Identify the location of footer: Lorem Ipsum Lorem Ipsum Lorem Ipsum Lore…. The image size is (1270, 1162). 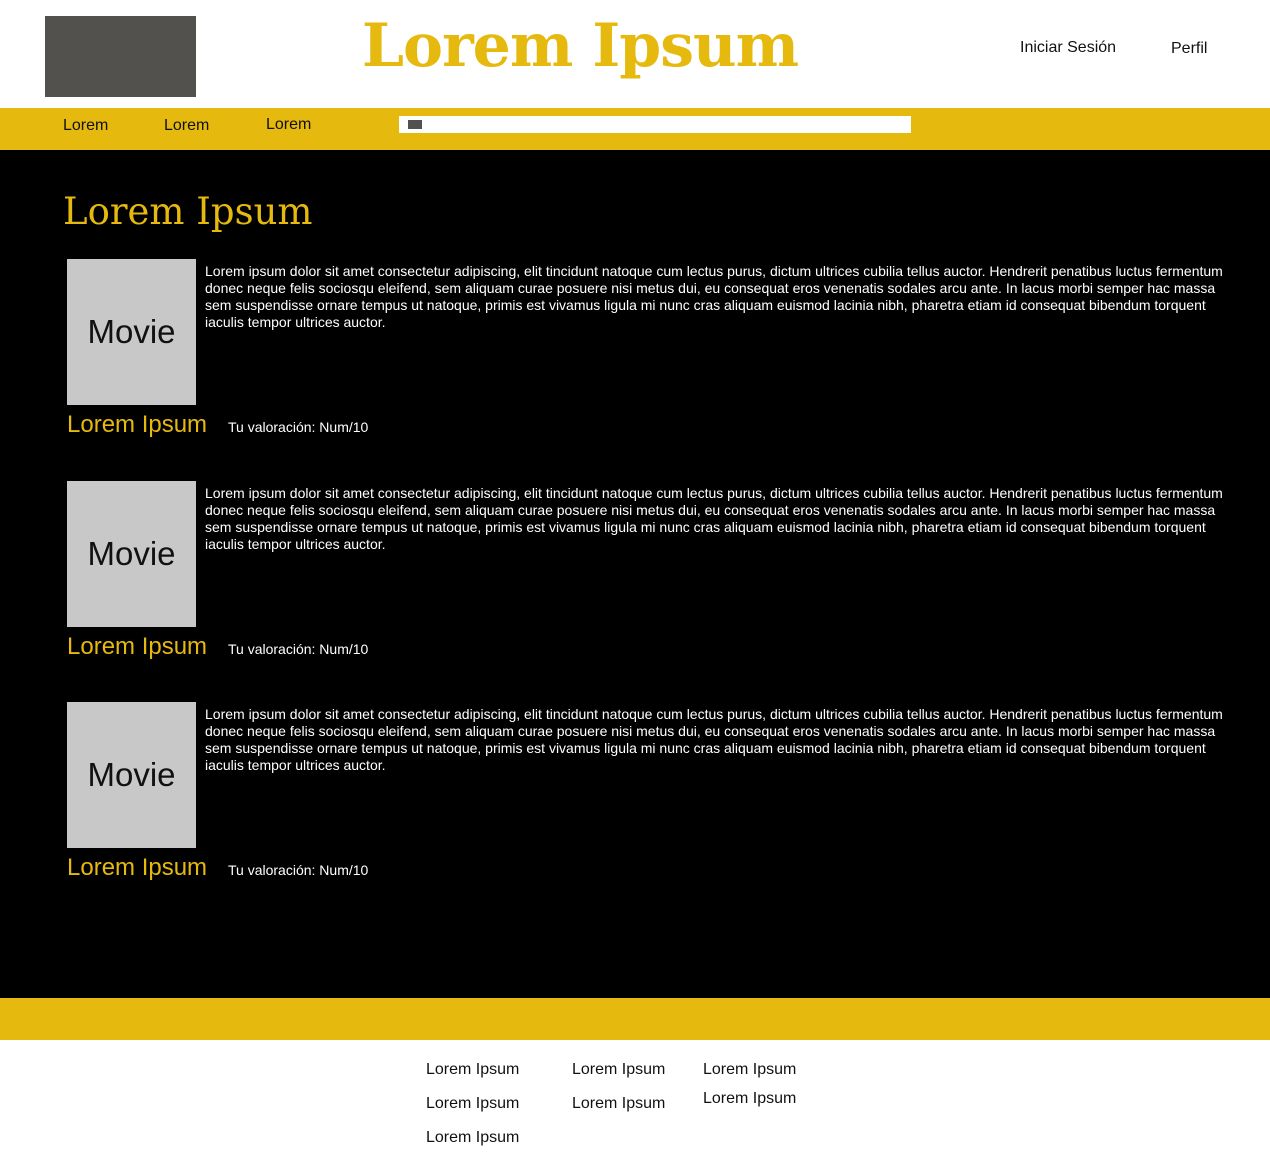
(635, 1101).